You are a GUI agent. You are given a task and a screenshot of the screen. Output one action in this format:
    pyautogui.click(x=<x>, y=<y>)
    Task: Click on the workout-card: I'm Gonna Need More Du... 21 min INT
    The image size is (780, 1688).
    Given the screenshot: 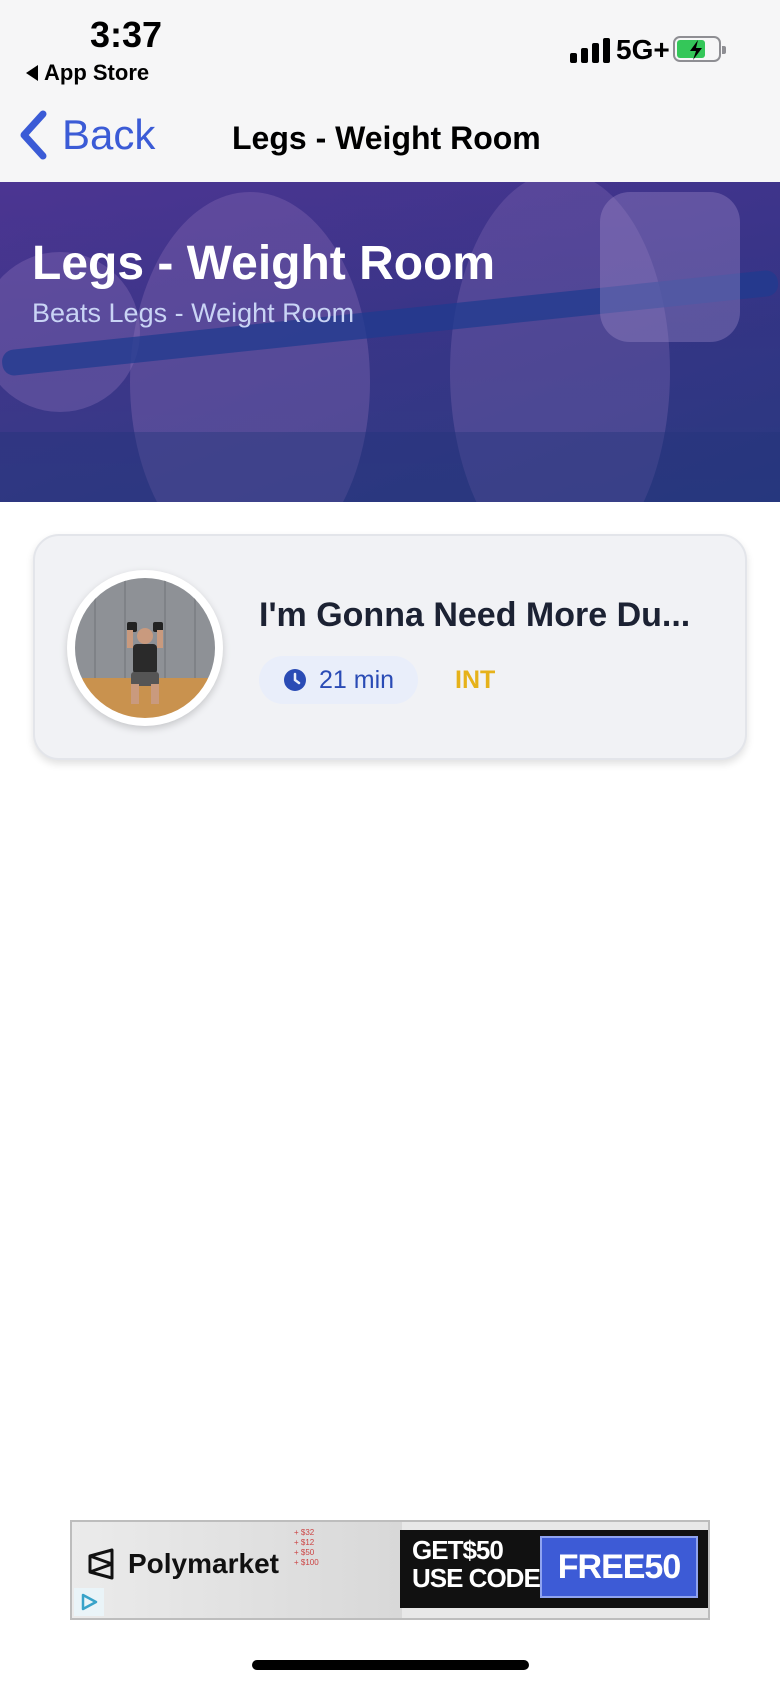 What is the action you would take?
    pyautogui.click(x=390, y=647)
    